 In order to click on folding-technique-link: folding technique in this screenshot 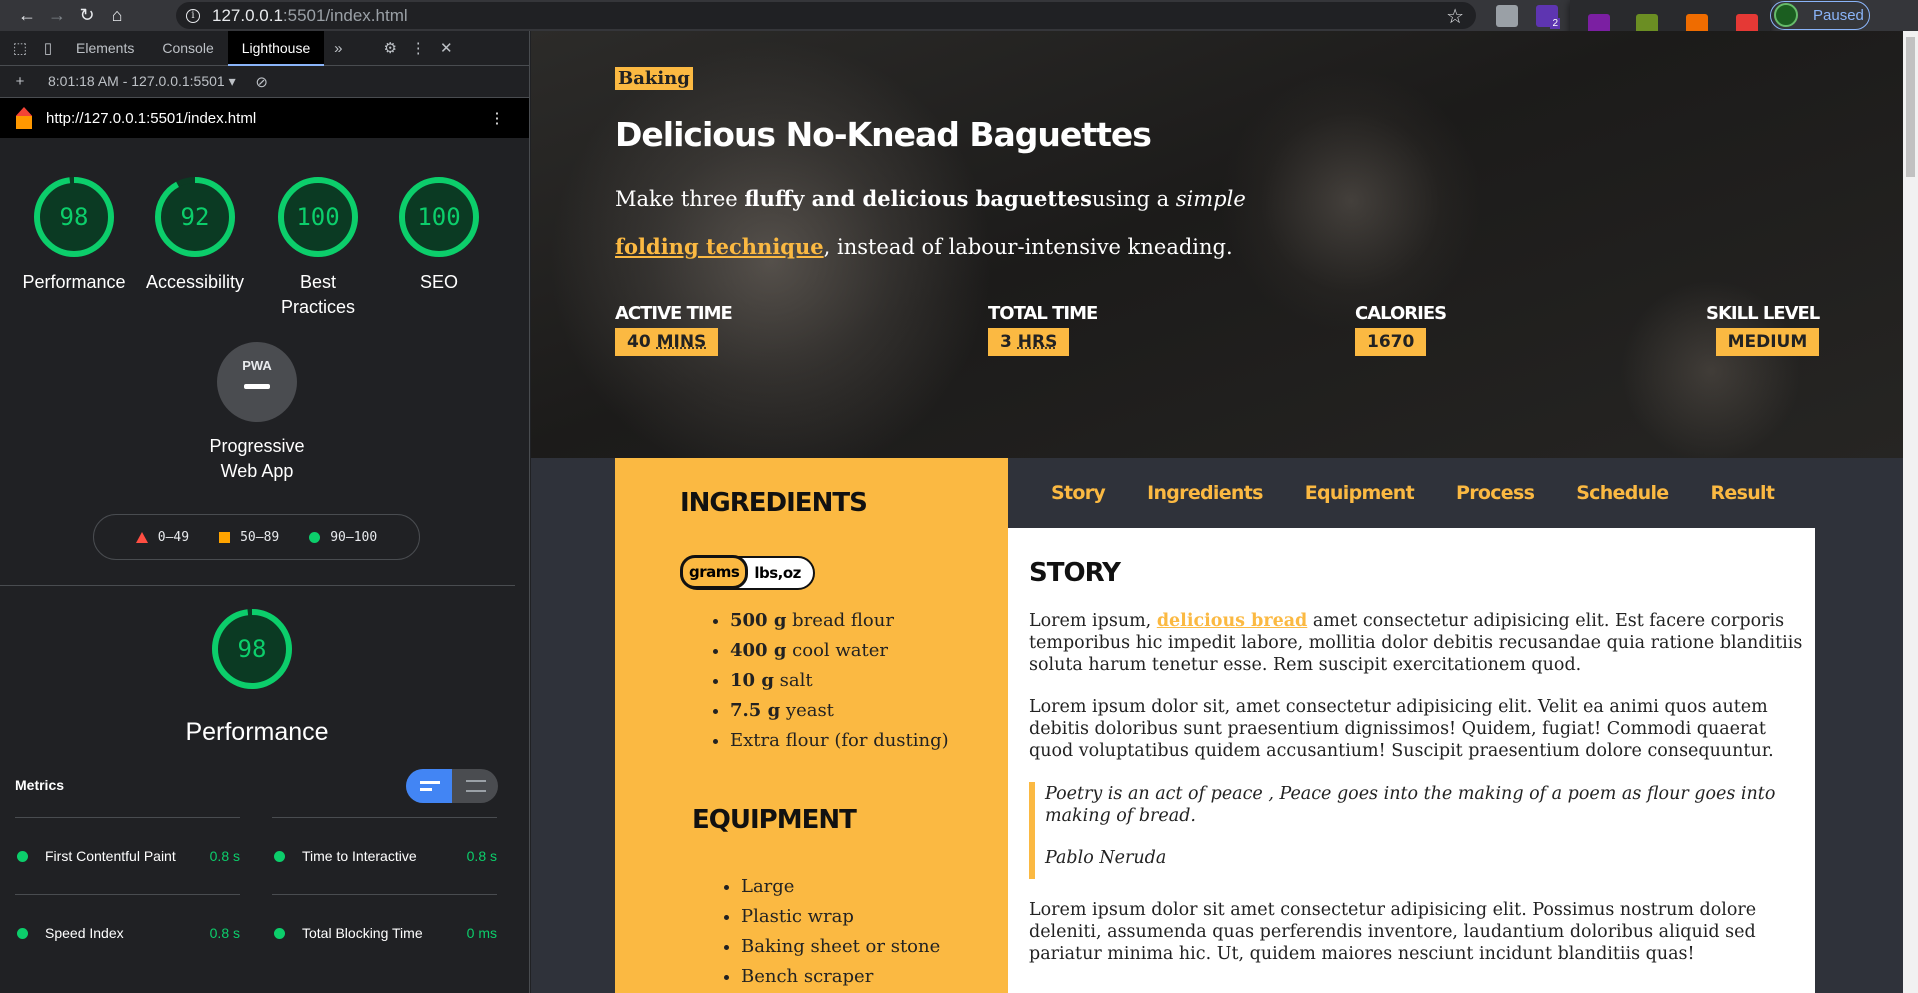, I will do `click(719, 246)`.